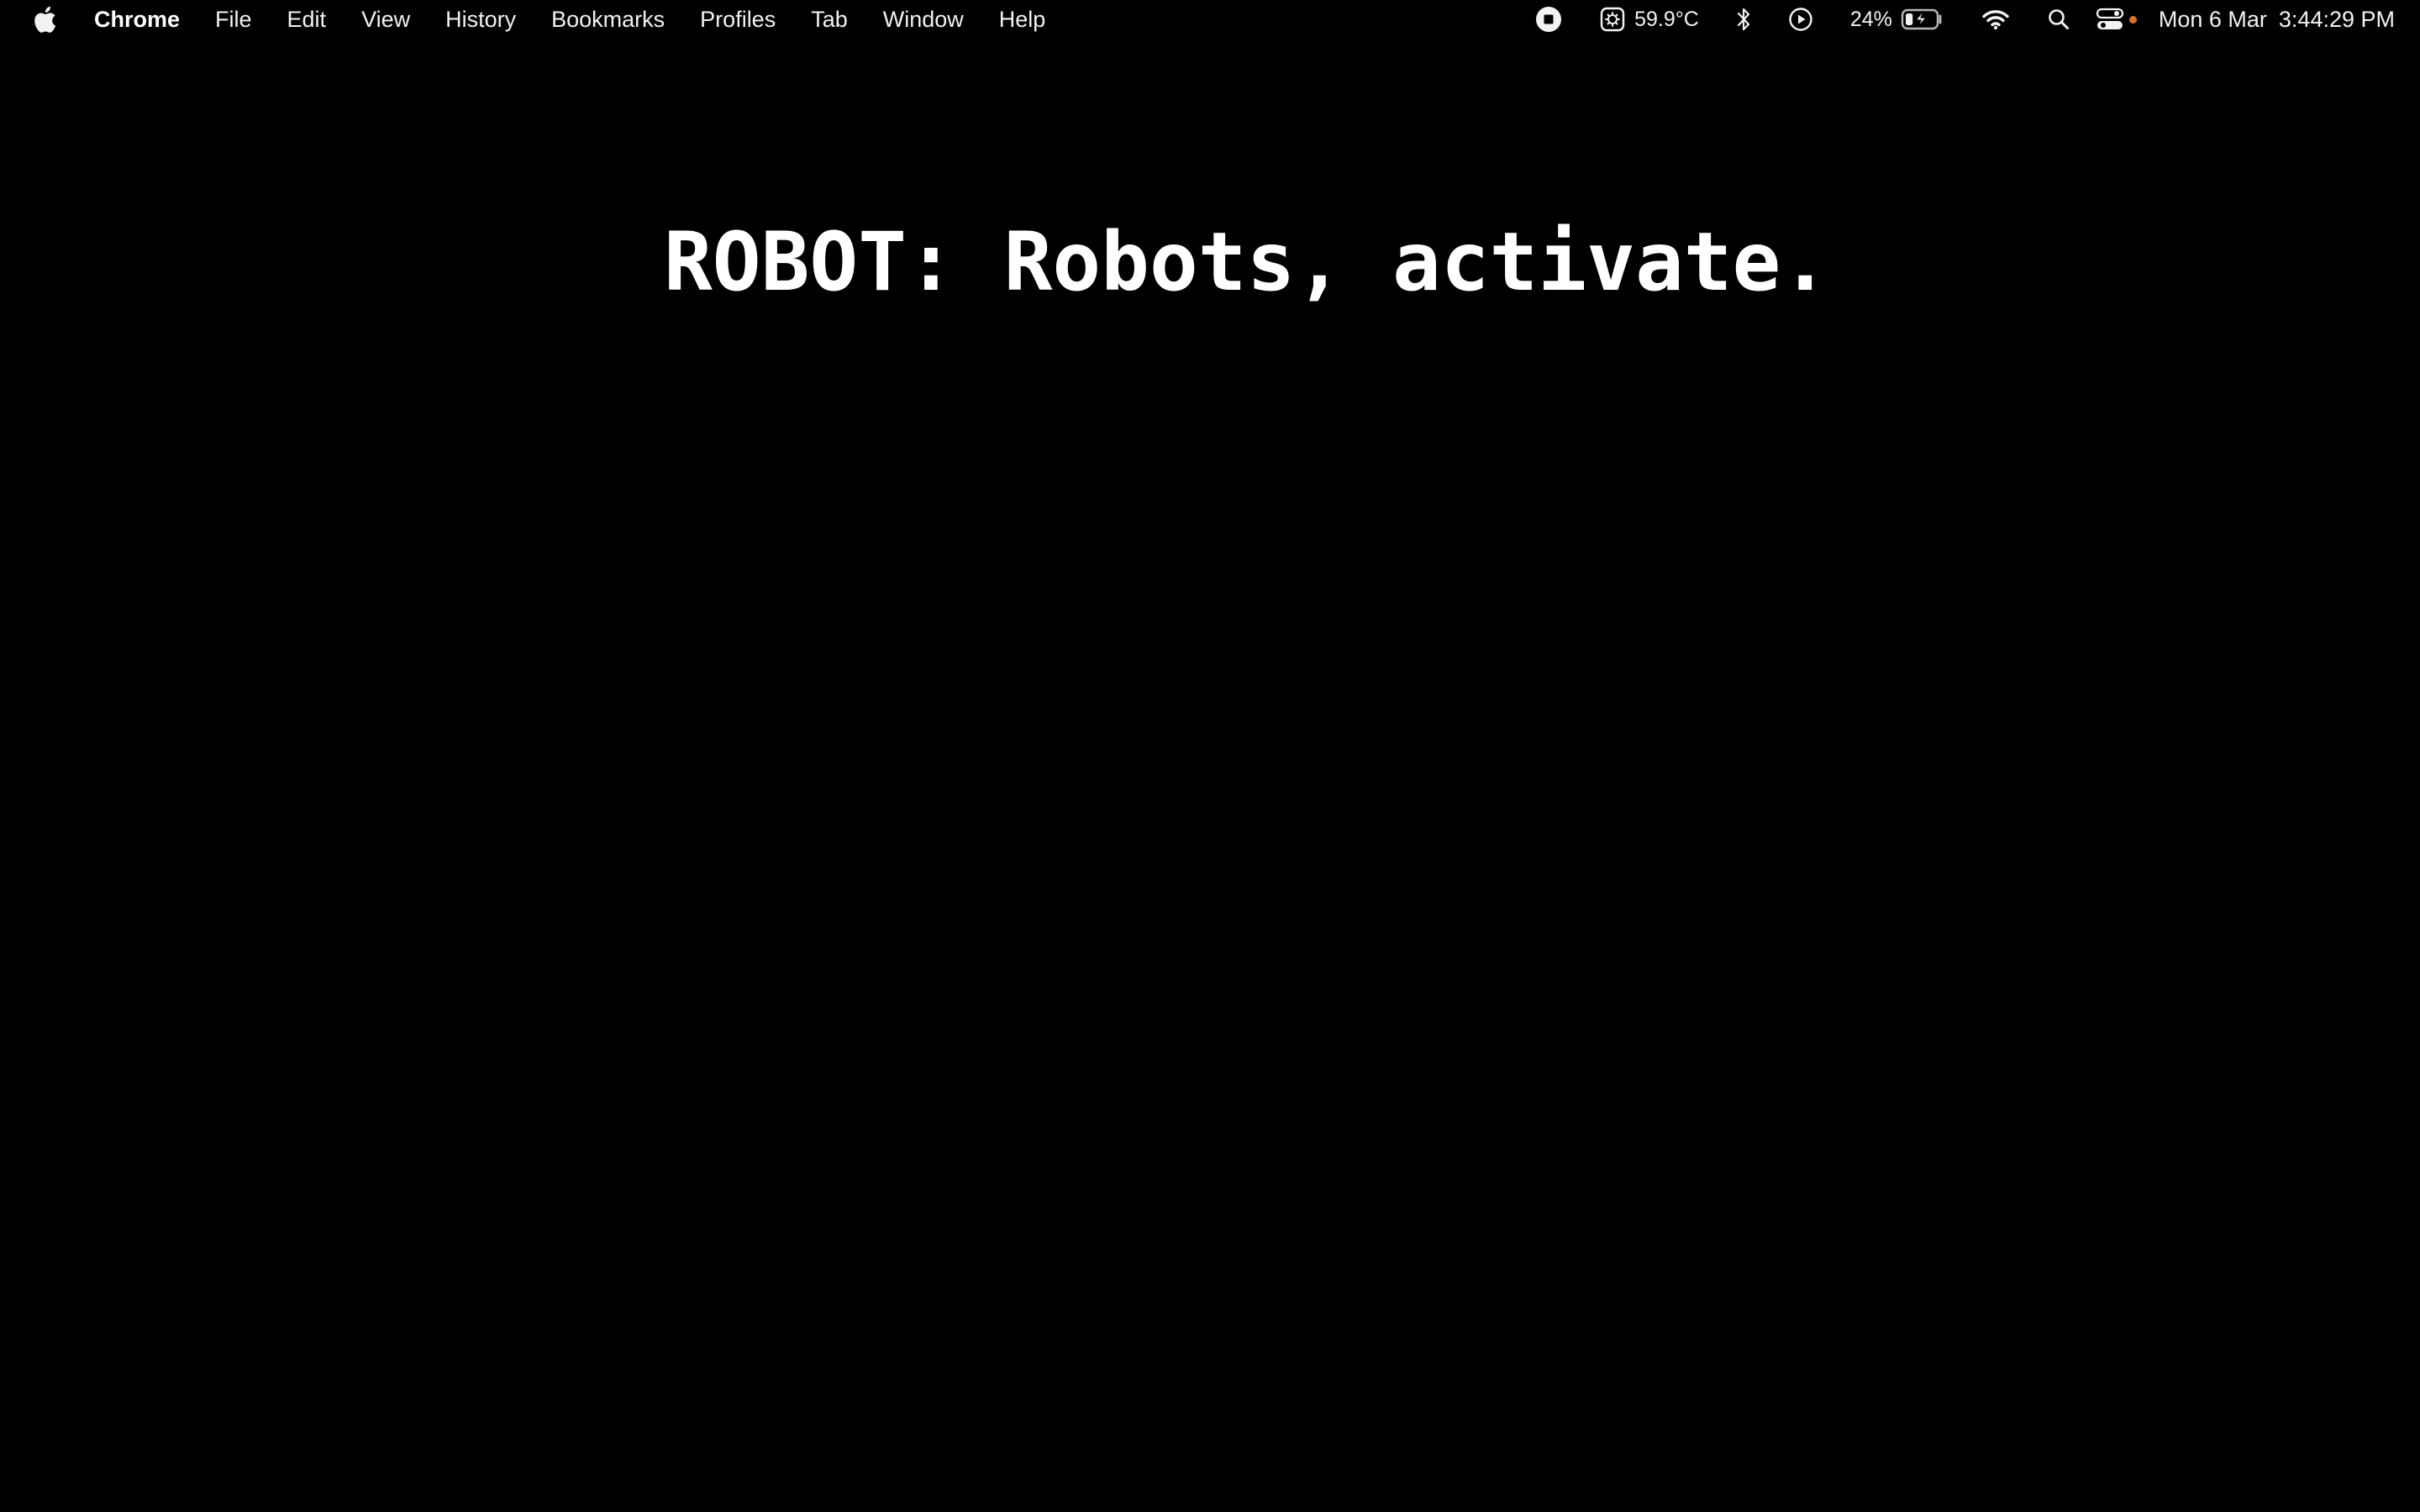  What do you see at coordinates (137, 19) in the screenshot?
I see `menu-app-chrome: Chrome` at bounding box center [137, 19].